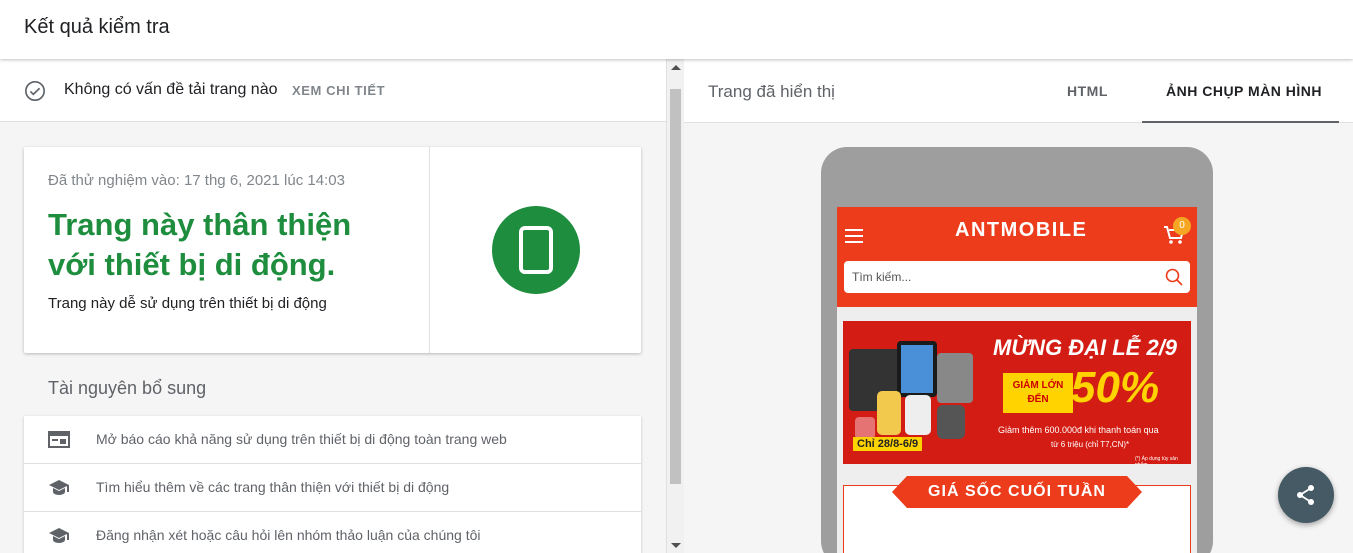 Image resolution: width=1353 pixels, height=553 pixels. I want to click on promo-line-2: từ 6 triệu (chỉ T7,CN)*, so click(1090, 444).